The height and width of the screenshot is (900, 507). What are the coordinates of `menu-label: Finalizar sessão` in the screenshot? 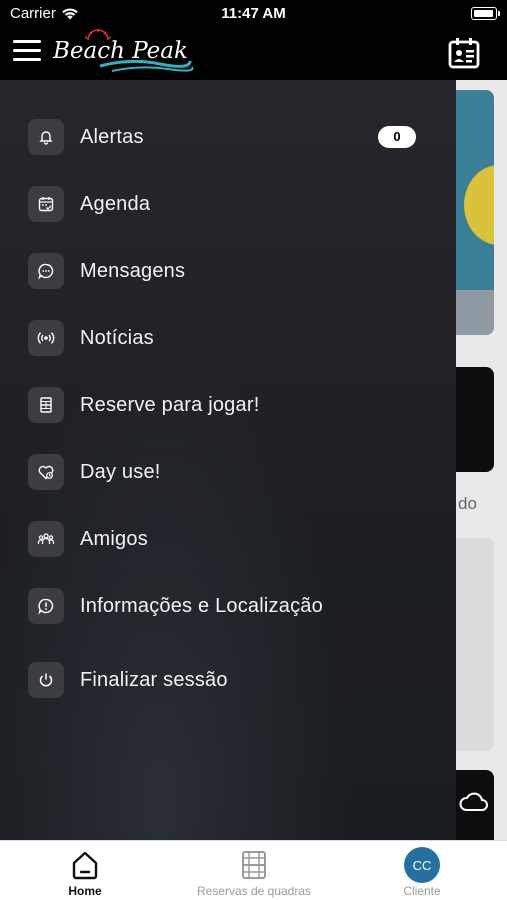 It's located at (154, 679).